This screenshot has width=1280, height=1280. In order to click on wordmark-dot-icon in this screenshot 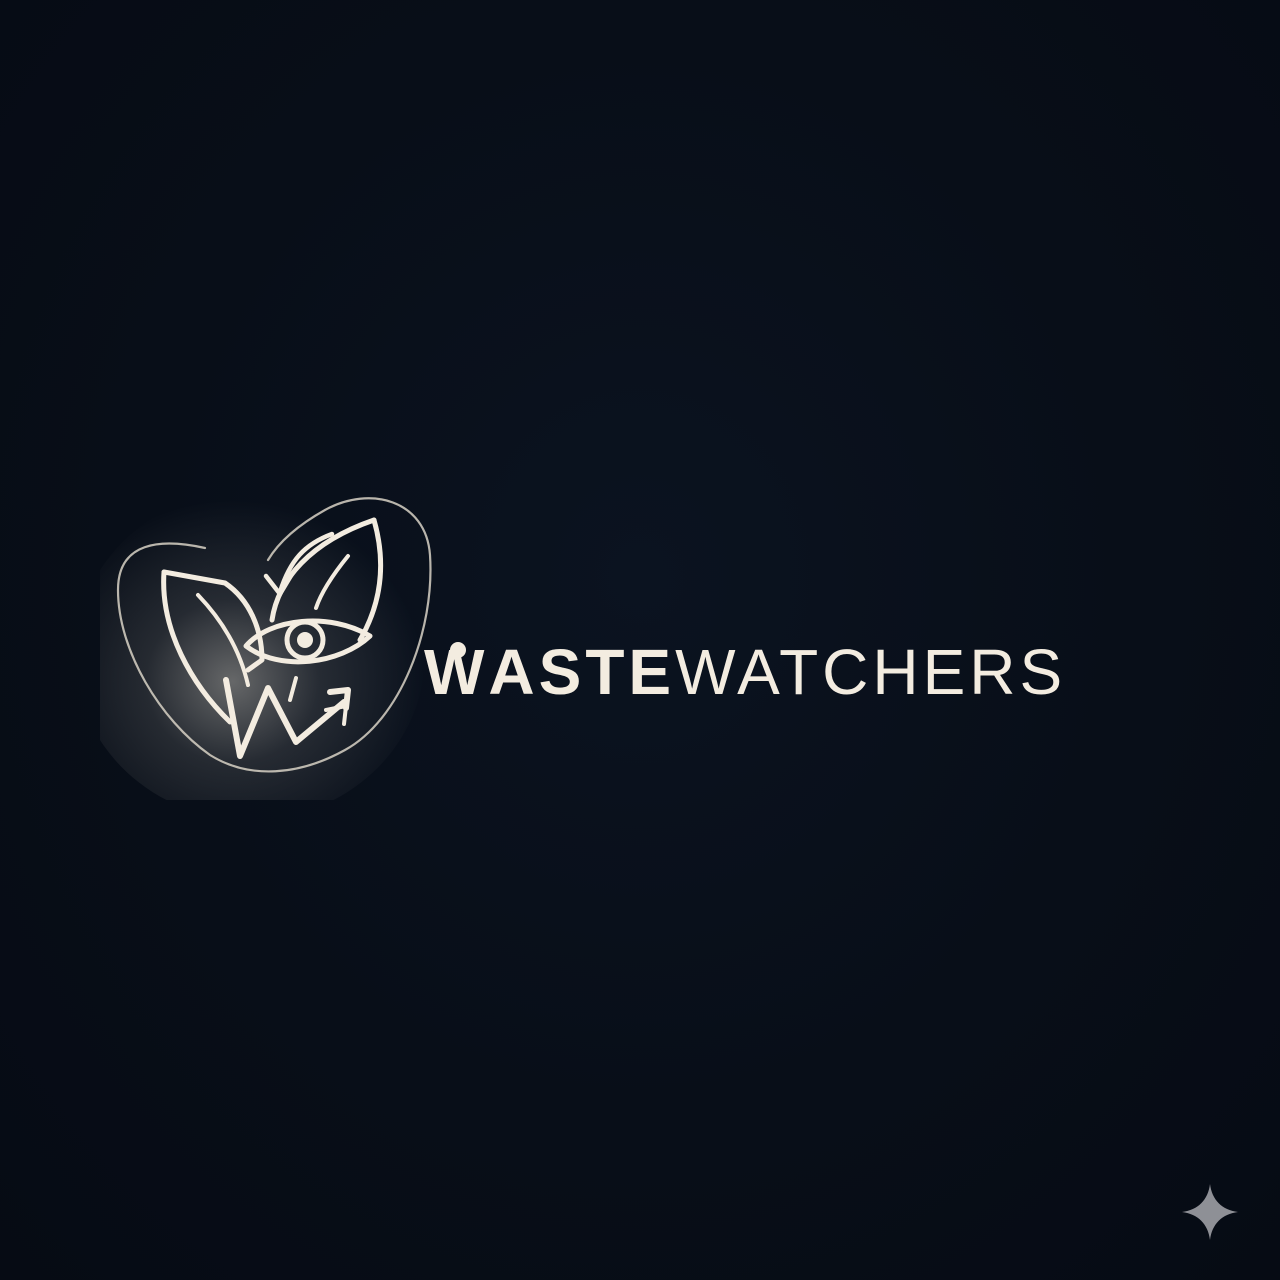, I will do `click(458, 650)`.